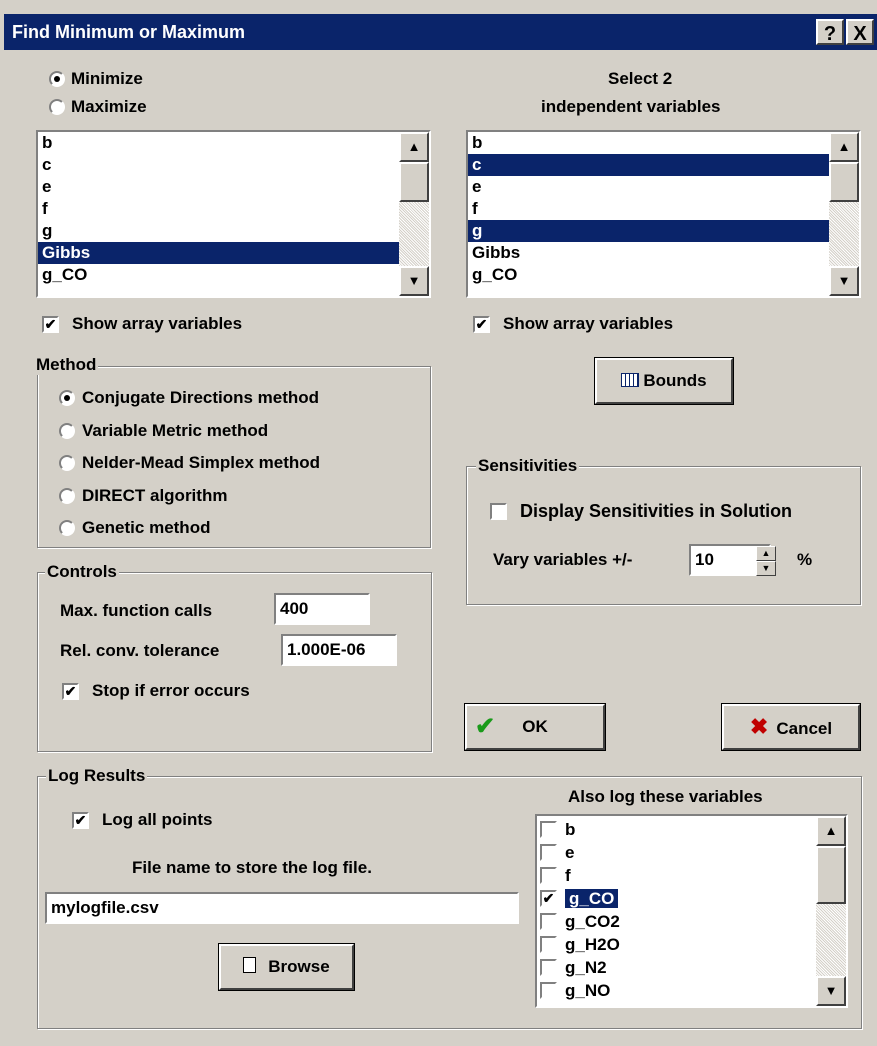  I want to click on minimize-radio, so click(57, 79).